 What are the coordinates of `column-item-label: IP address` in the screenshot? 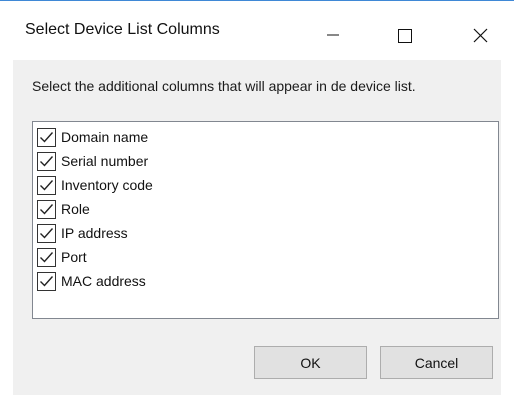 It's located at (94, 233).